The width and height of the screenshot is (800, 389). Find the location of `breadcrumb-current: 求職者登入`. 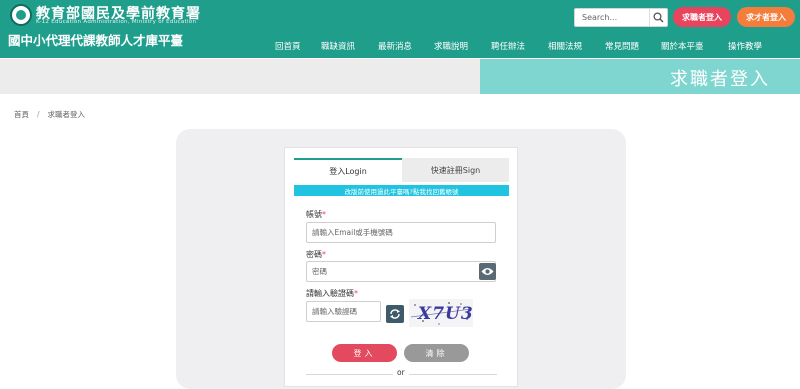

breadcrumb-current: 求職者登入 is located at coordinates (66, 114).